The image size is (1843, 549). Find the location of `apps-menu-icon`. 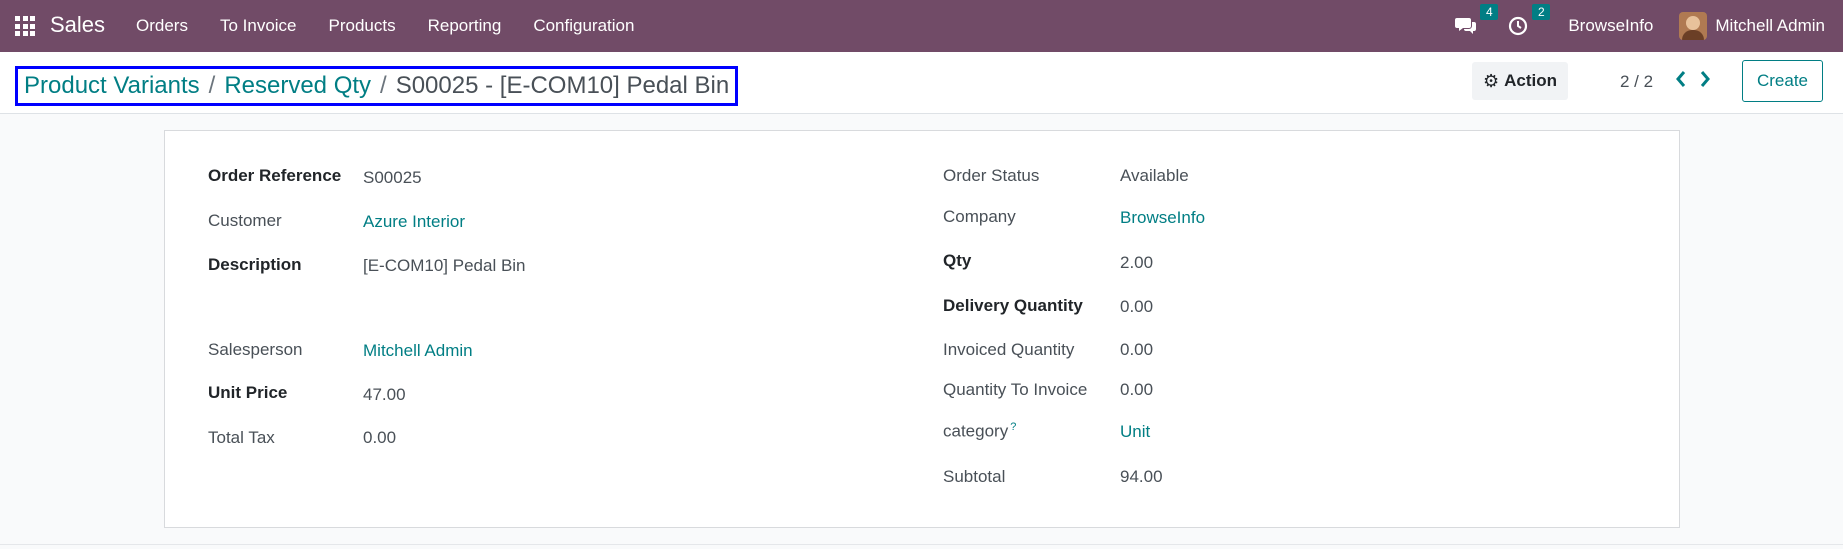

apps-menu-icon is located at coordinates (25, 26).